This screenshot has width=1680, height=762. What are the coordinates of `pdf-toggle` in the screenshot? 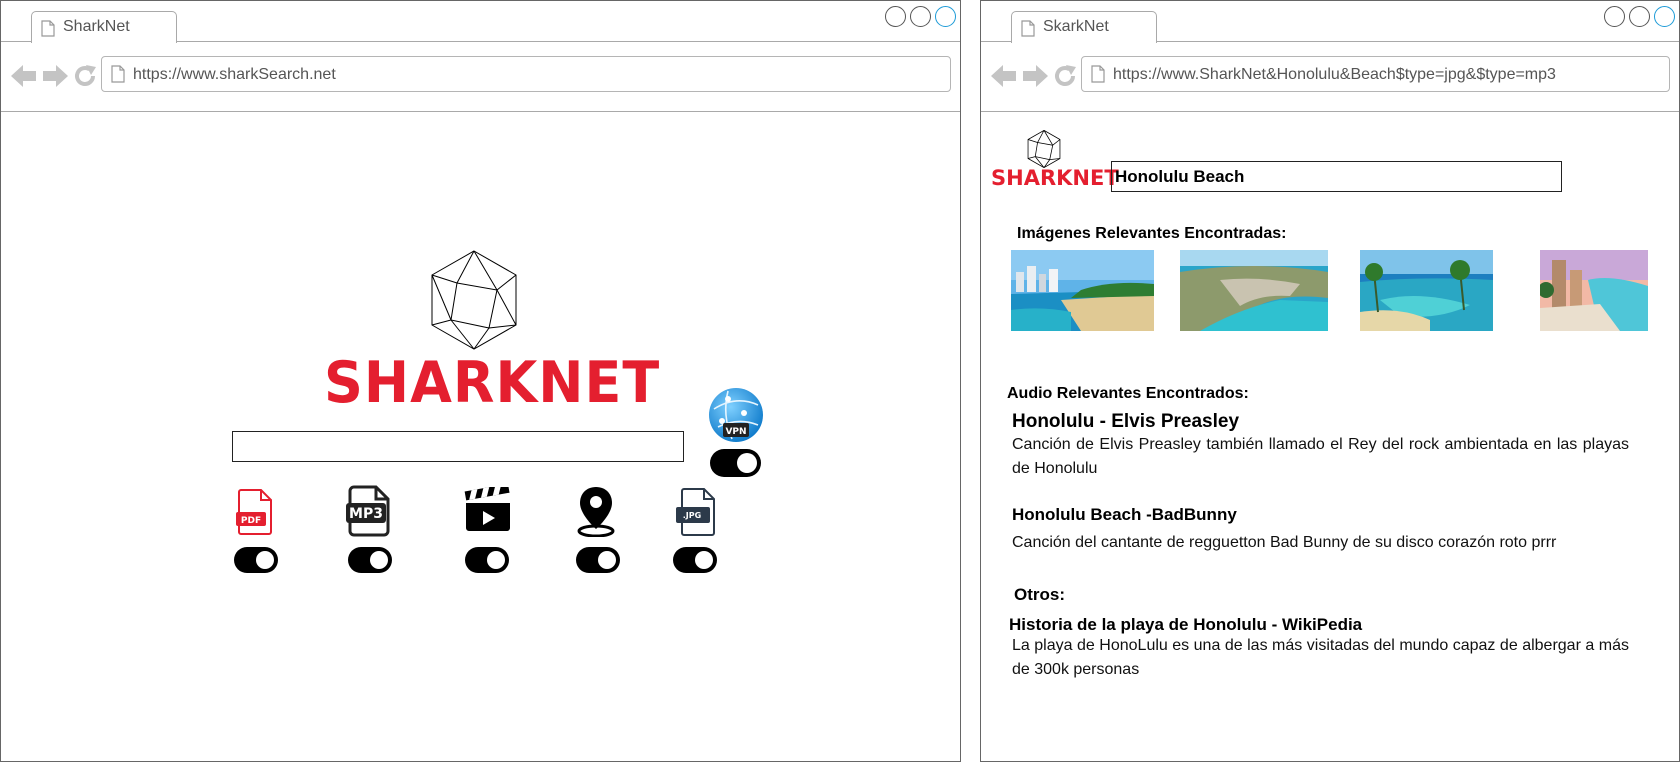 It's located at (256, 560).